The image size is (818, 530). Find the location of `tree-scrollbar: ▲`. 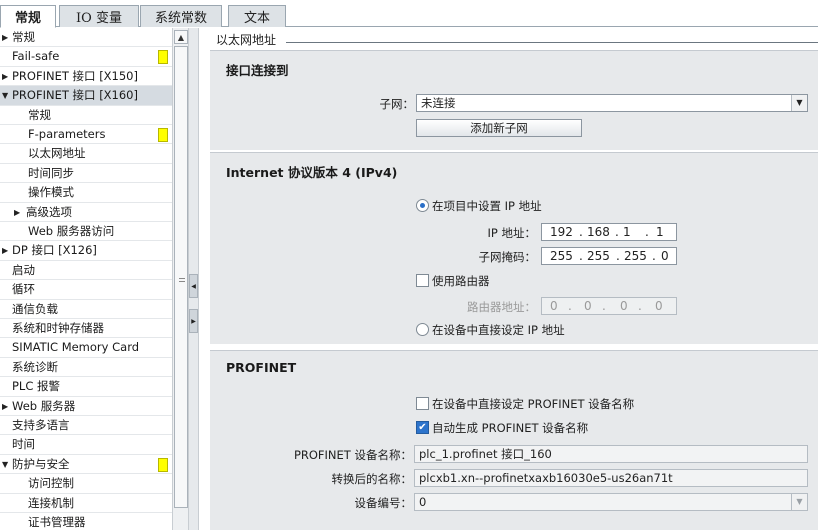

tree-scrollbar: ▲ is located at coordinates (180, 279).